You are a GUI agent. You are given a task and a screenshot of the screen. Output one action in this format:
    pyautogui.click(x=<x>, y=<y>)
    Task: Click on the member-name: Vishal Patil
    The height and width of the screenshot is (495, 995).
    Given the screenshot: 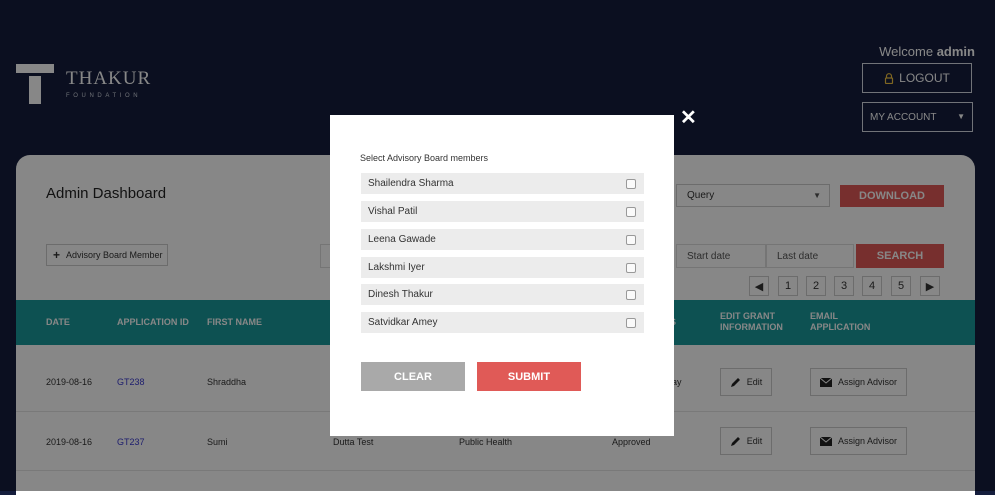 What is the action you would take?
    pyautogui.click(x=393, y=211)
    